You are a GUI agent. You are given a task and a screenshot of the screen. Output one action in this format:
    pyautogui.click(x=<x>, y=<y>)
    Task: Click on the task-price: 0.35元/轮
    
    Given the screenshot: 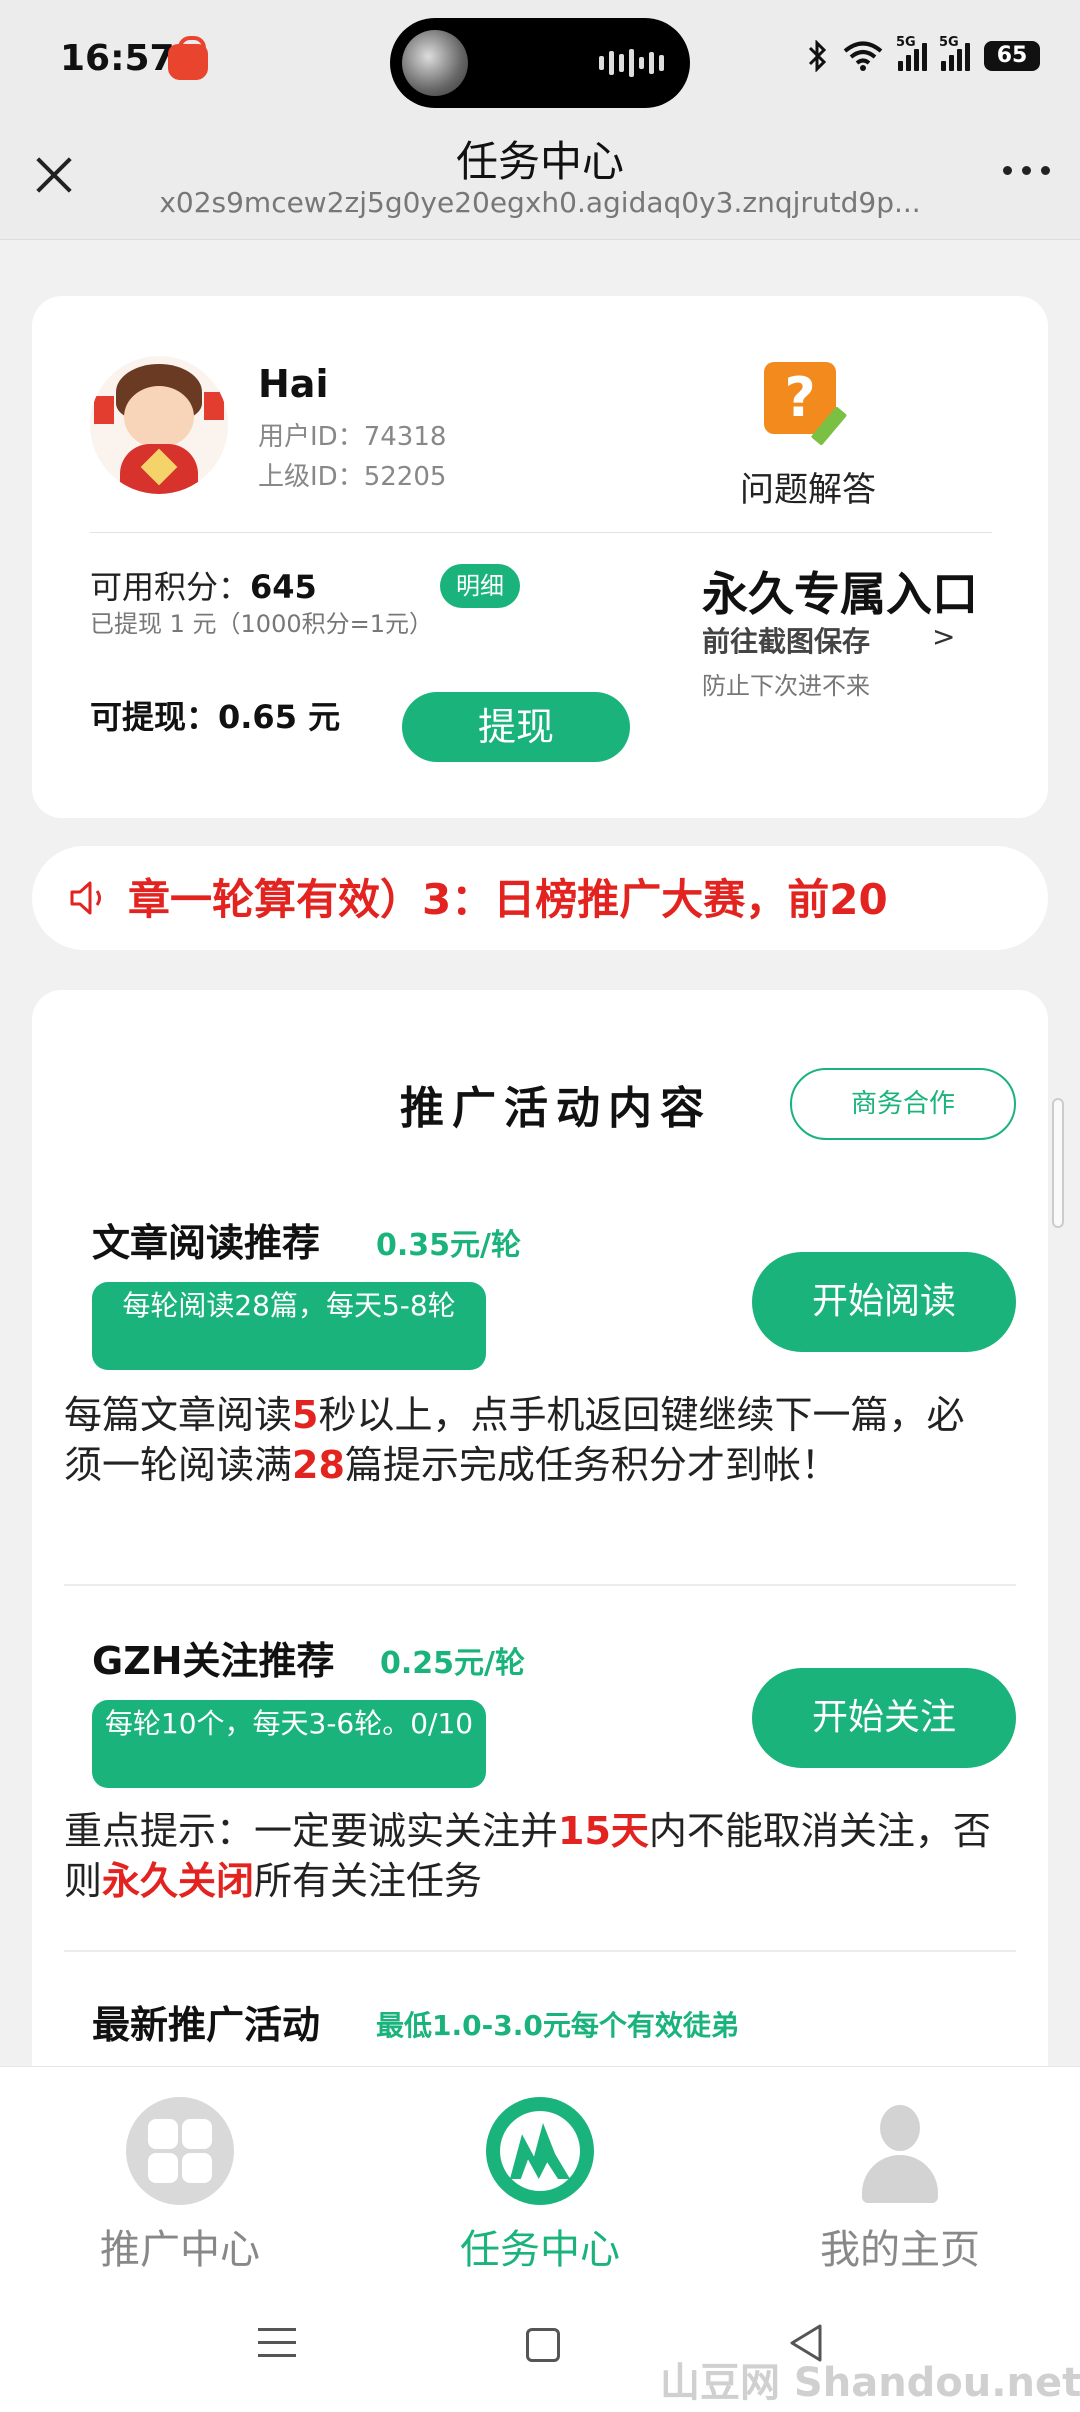 What is the action you would take?
    pyautogui.click(x=448, y=1245)
    